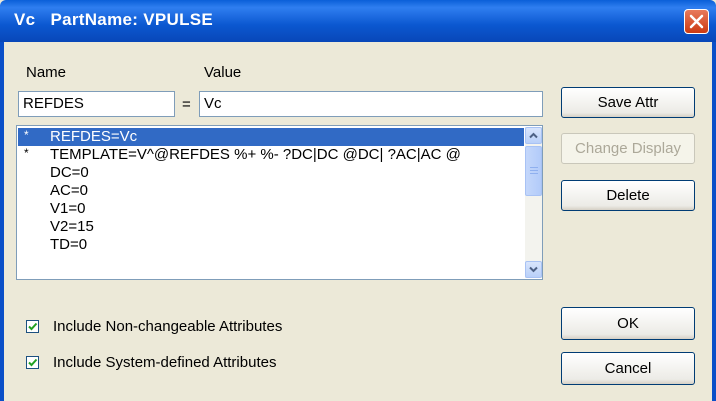  I want to click on close-icon, so click(696, 21).